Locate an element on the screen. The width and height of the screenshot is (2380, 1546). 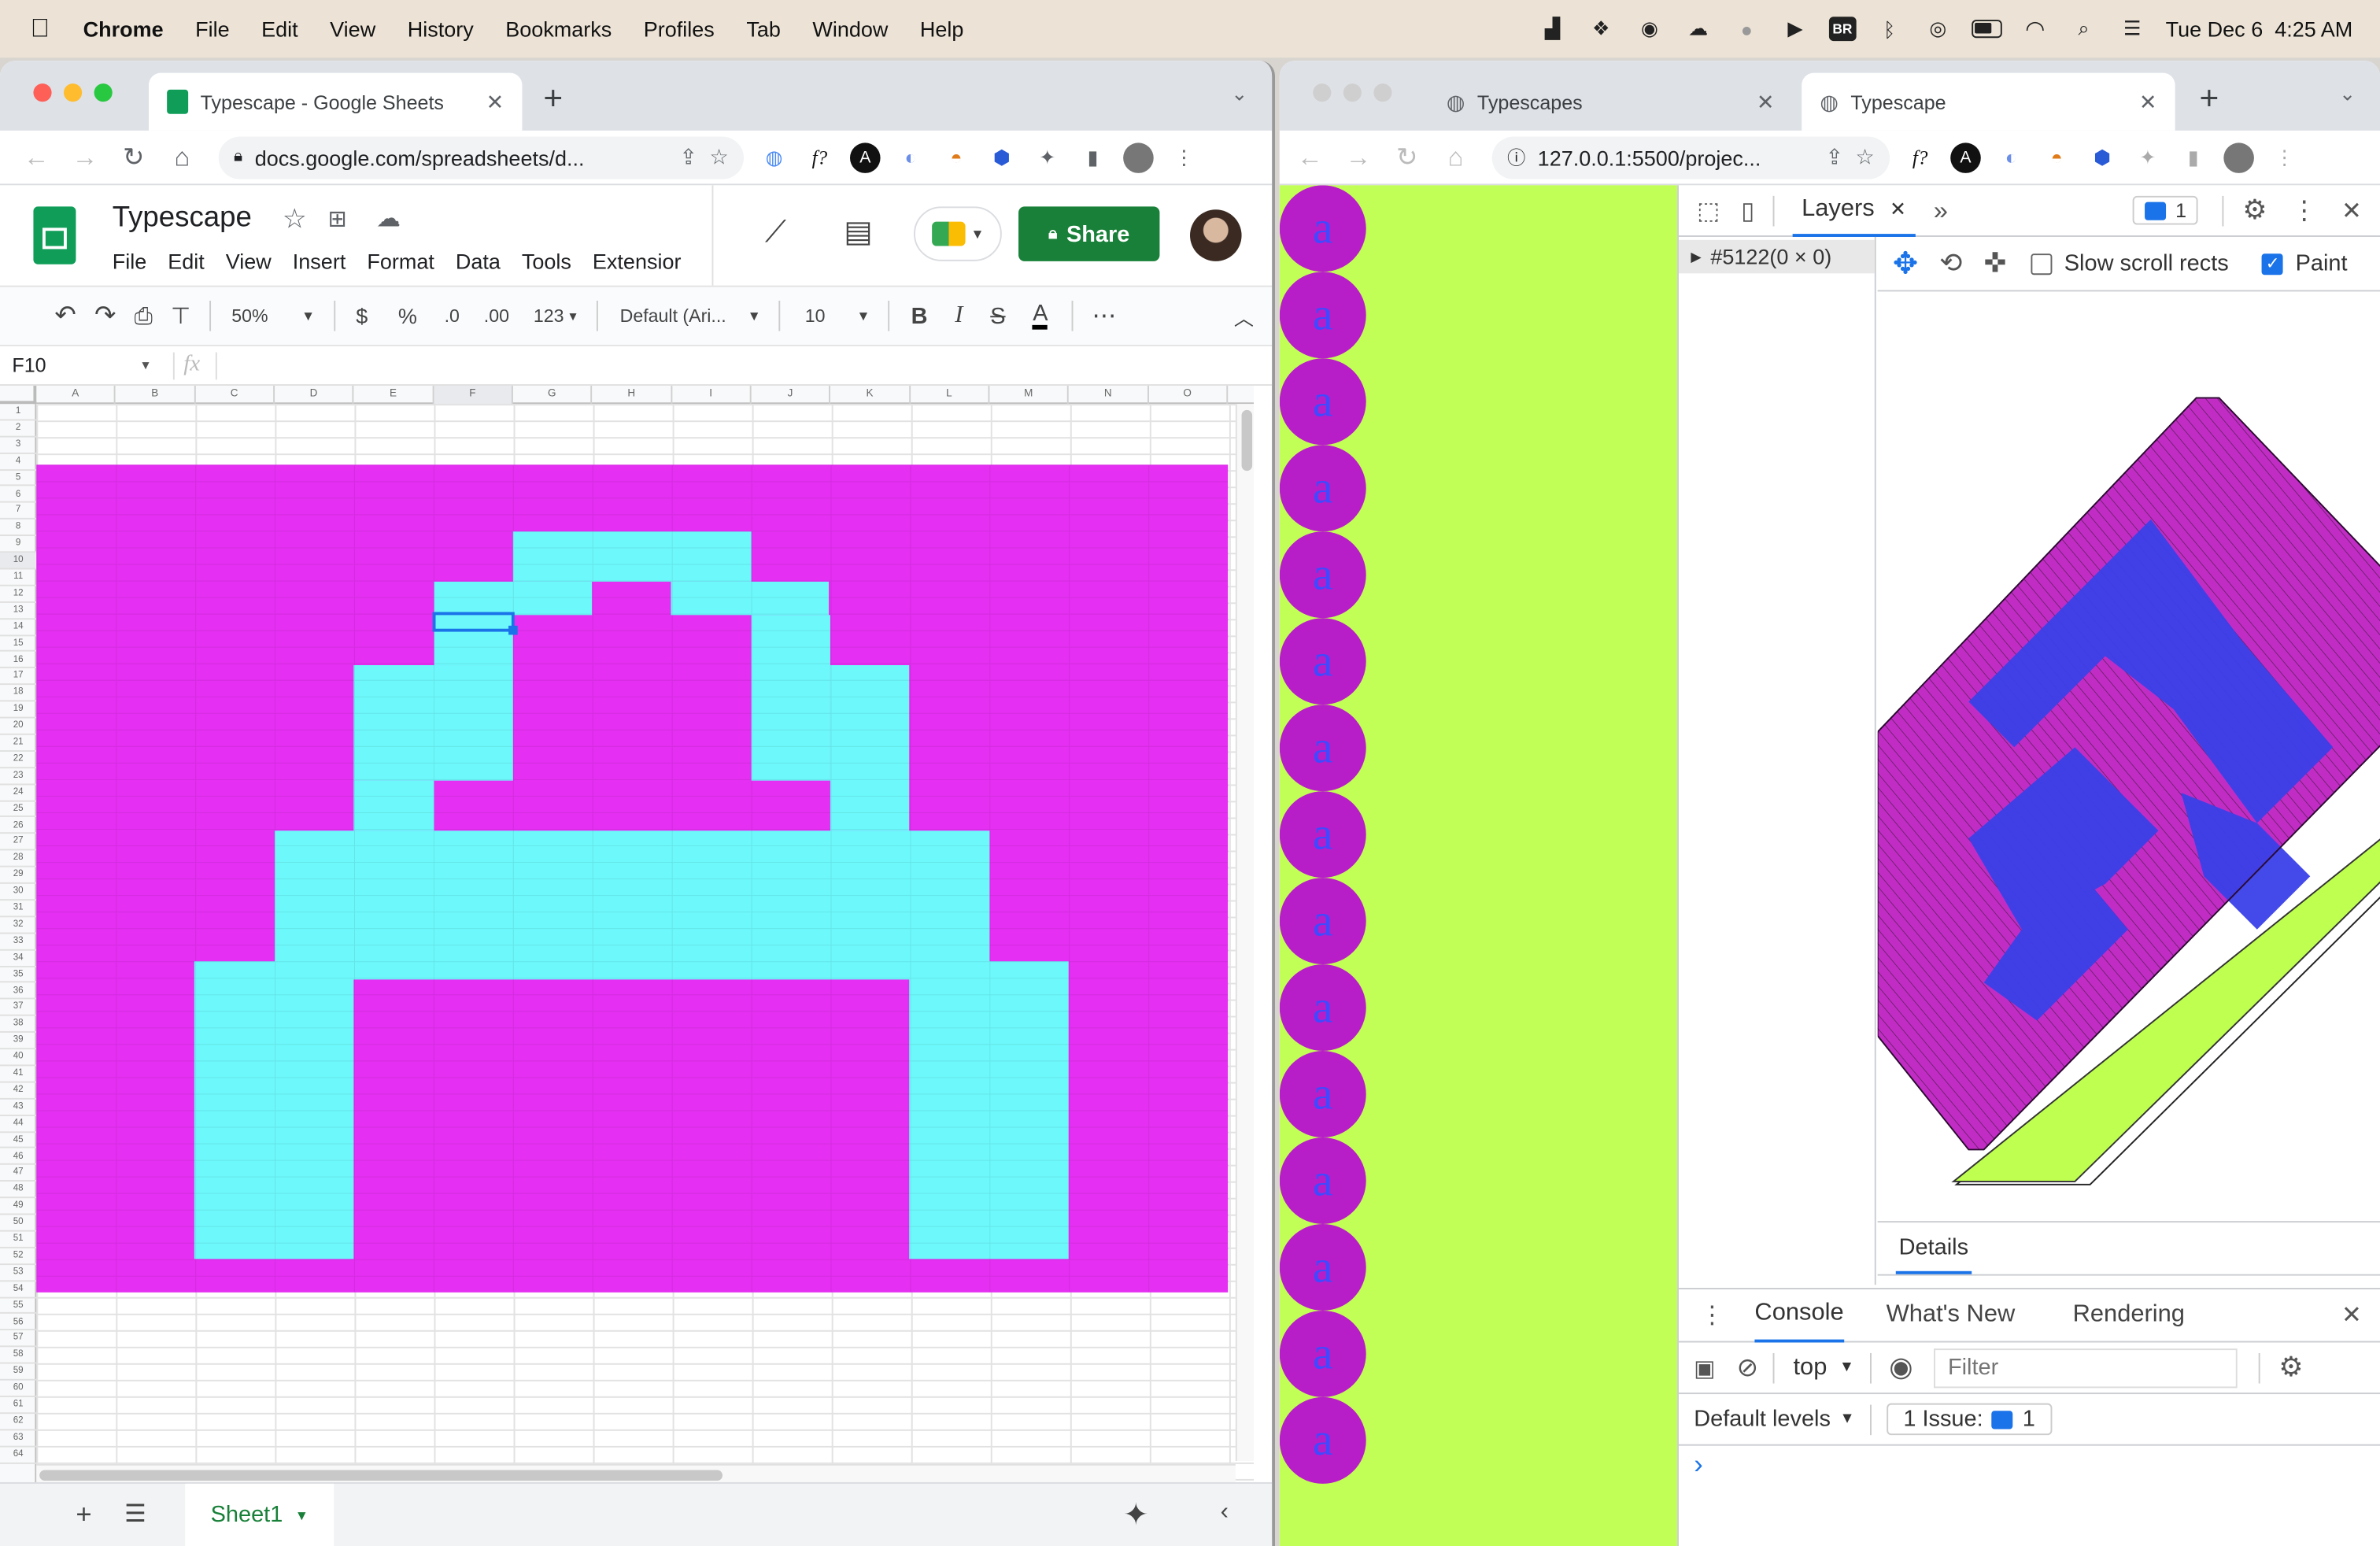
undo-icon: ↶ is located at coordinates (65, 316).